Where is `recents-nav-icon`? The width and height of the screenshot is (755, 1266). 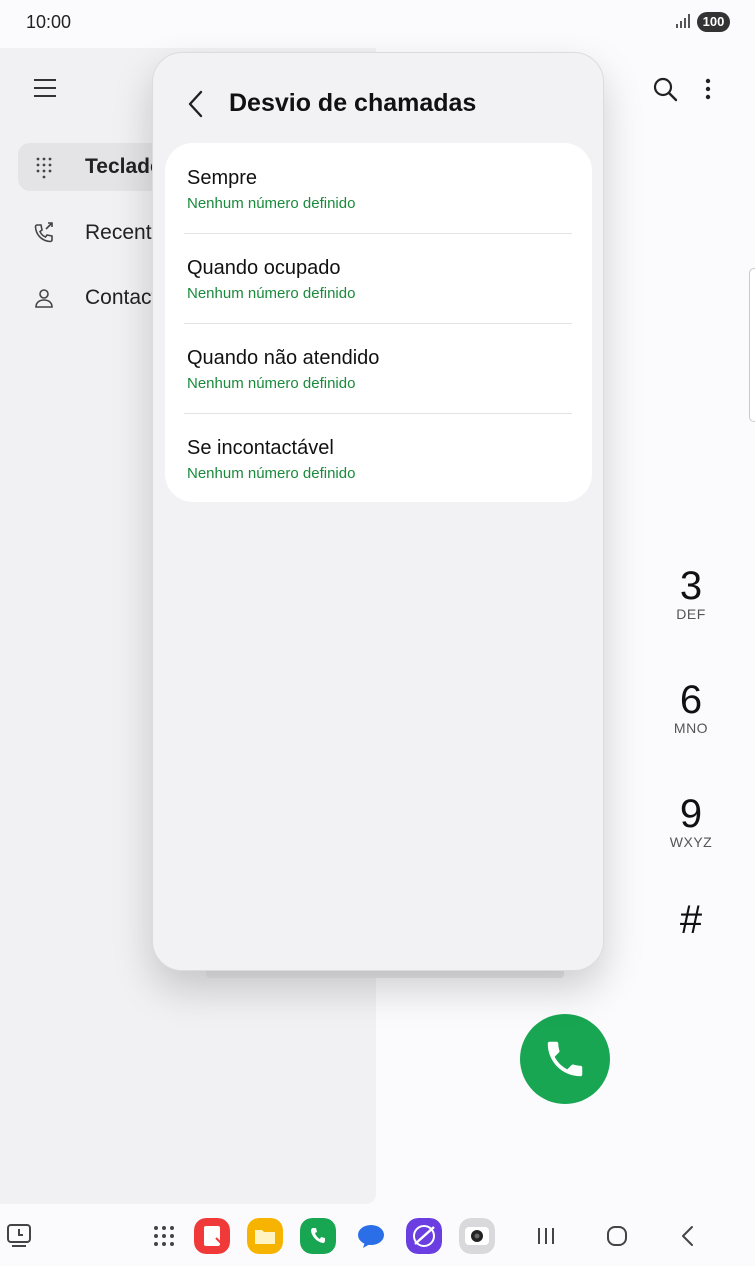
recents-nav-icon is located at coordinates (546, 1236).